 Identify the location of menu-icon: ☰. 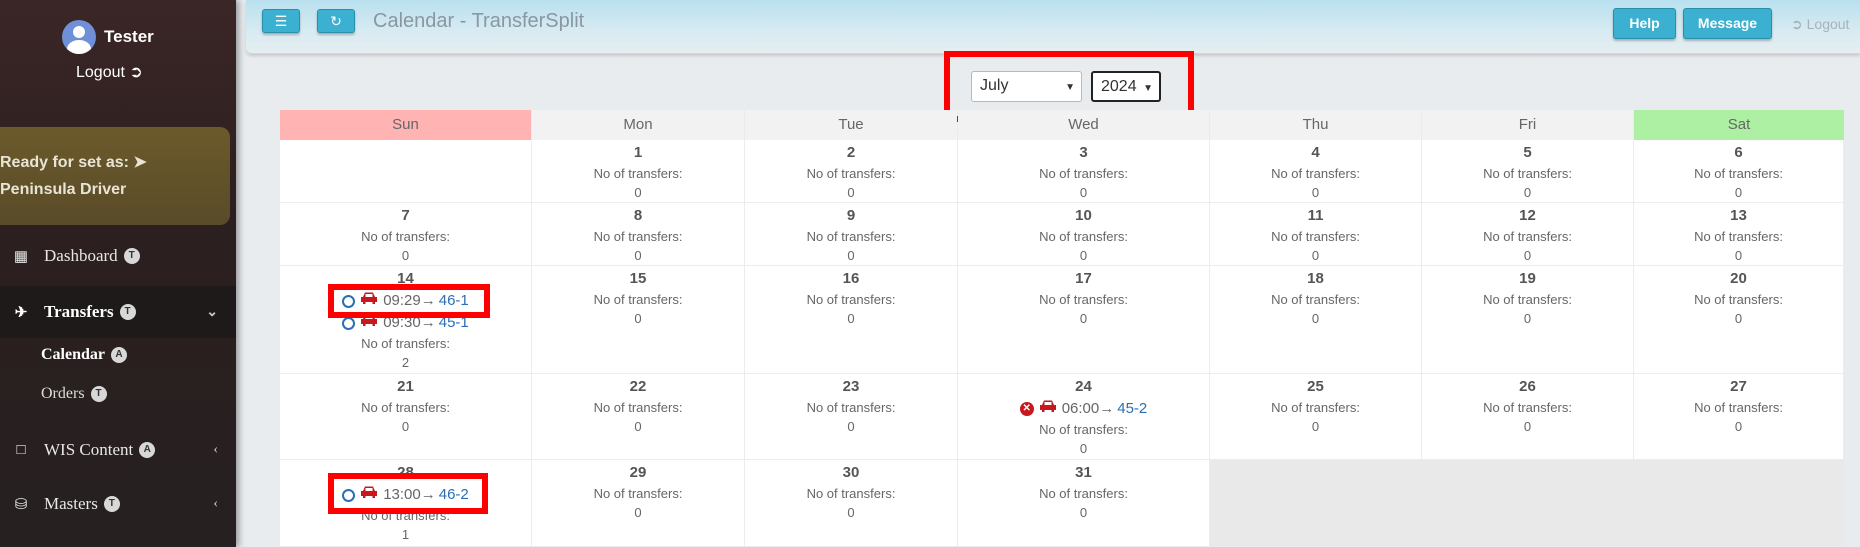
(281, 21).